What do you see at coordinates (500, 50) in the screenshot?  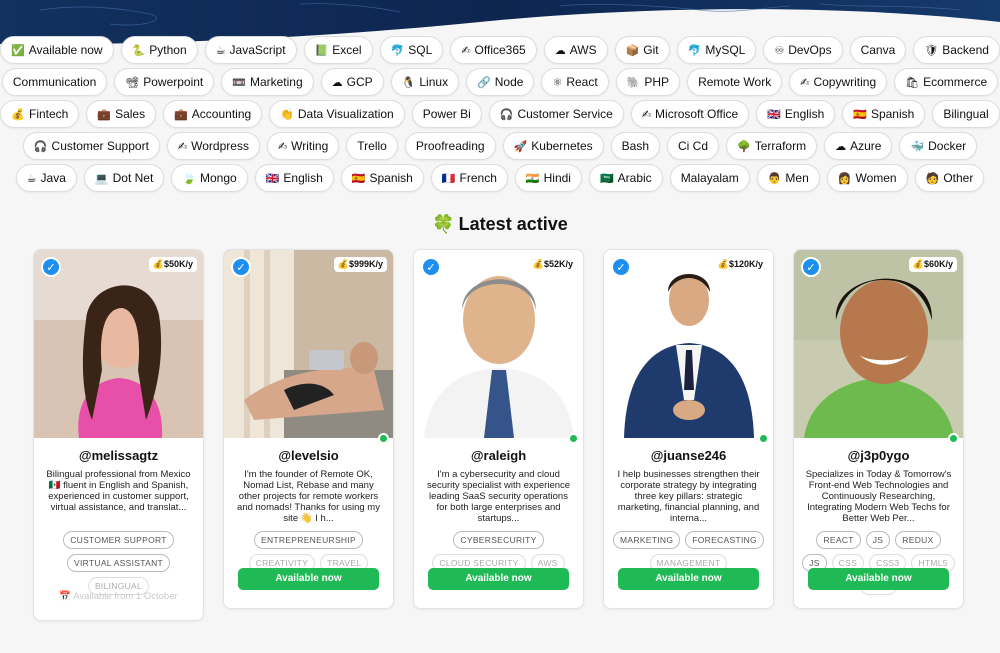 I see `tag-label: Office365` at bounding box center [500, 50].